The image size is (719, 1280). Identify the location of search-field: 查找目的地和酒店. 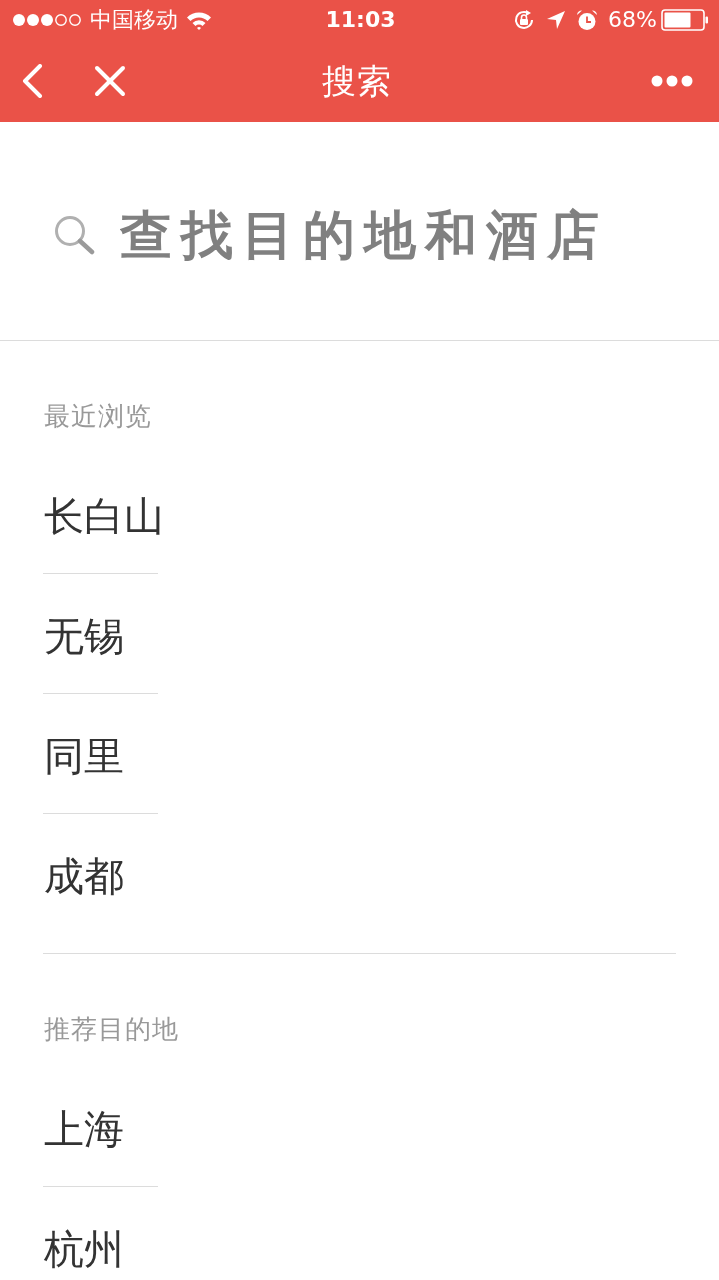
(390, 235).